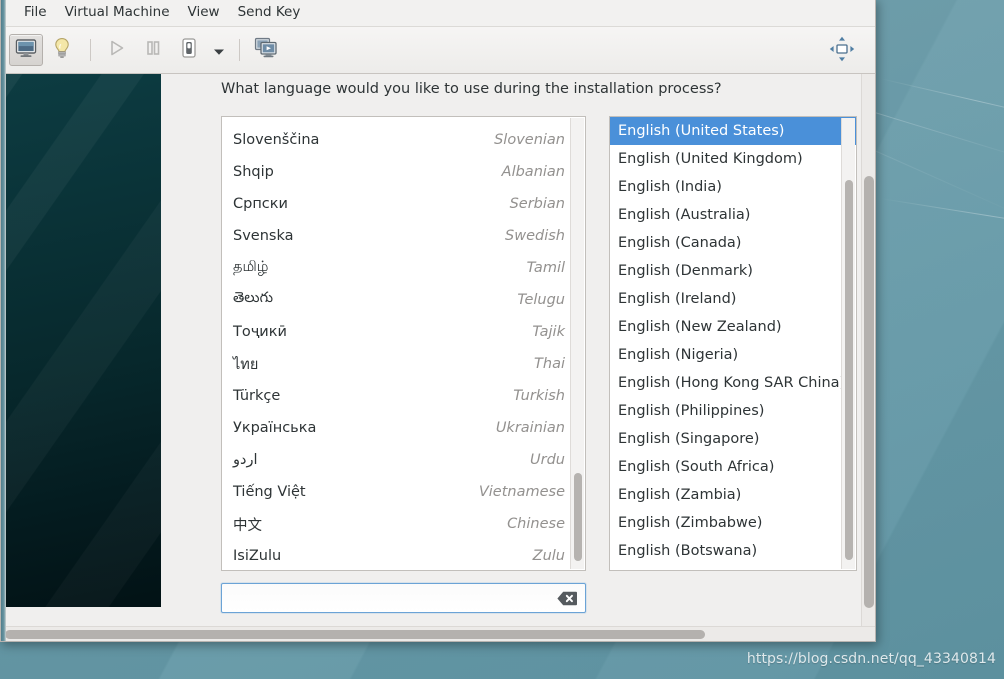 Image resolution: width=1004 pixels, height=679 pixels. What do you see at coordinates (733, 159) in the screenshot?
I see `locale-row: English (United Kingdom)` at bounding box center [733, 159].